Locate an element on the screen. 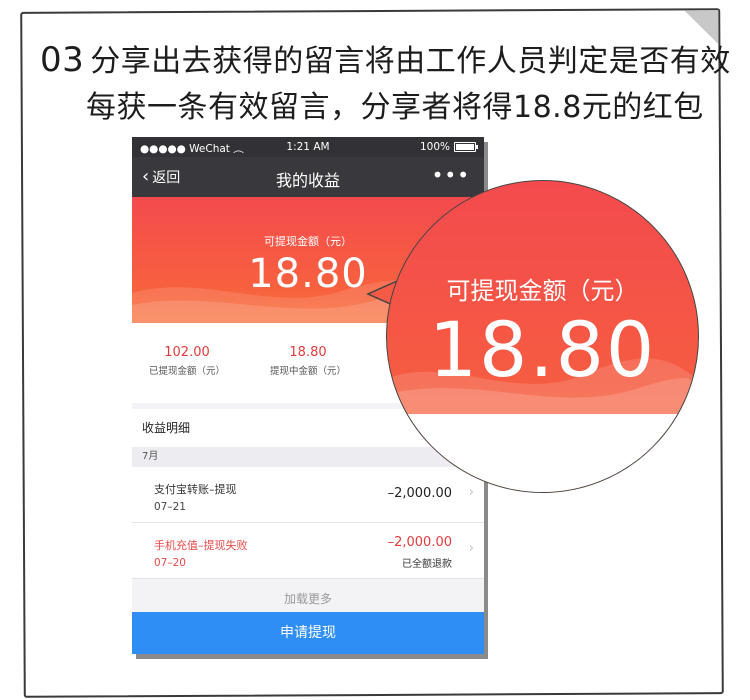  magnifier-label: 可提现金额（元） is located at coordinates (542, 291).